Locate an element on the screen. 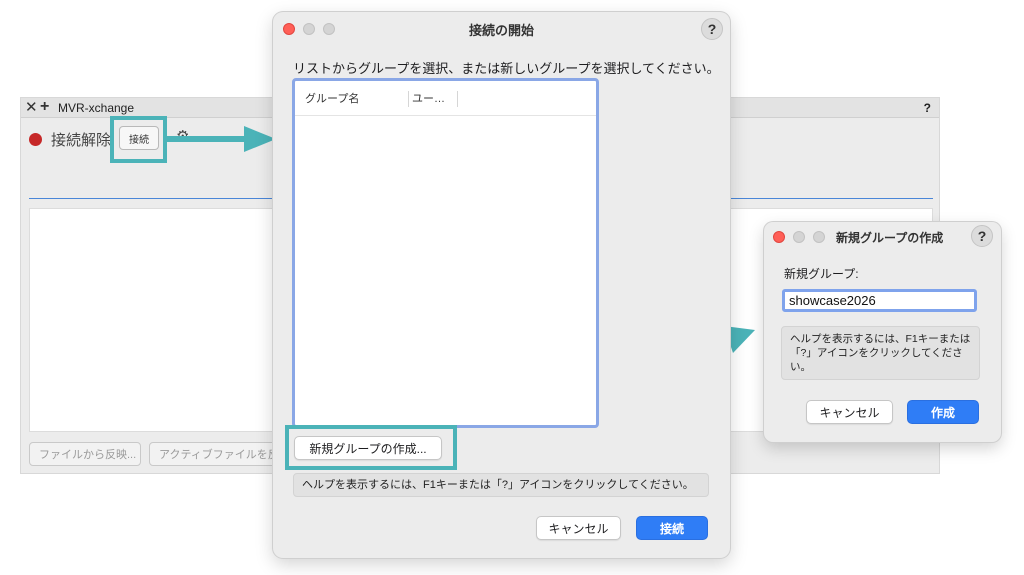 This screenshot has height=575, width=1024. new-group-name-input is located at coordinates (879, 300).